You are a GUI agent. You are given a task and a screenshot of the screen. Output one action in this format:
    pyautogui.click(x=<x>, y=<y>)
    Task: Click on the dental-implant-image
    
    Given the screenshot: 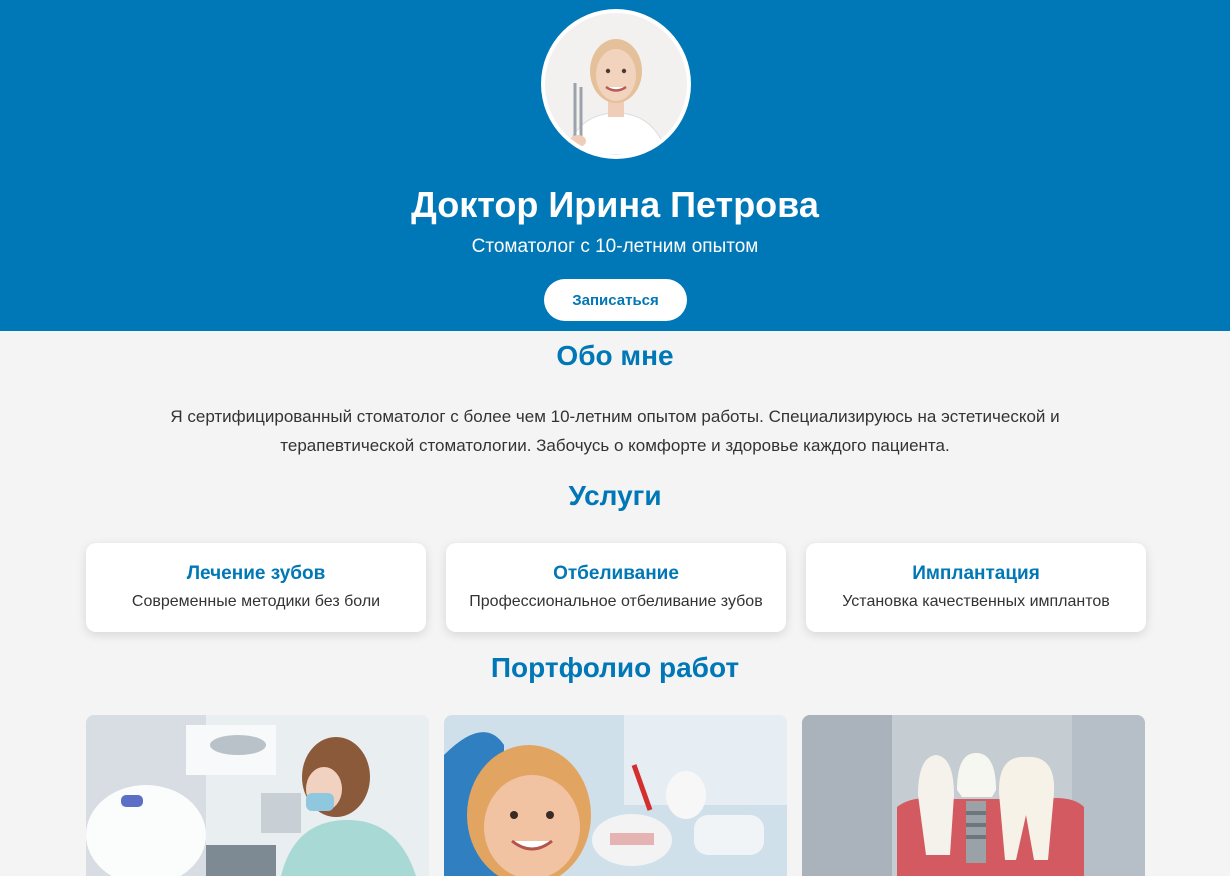 What is the action you would take?
    pyautogui.click(x=973, y=795)
    